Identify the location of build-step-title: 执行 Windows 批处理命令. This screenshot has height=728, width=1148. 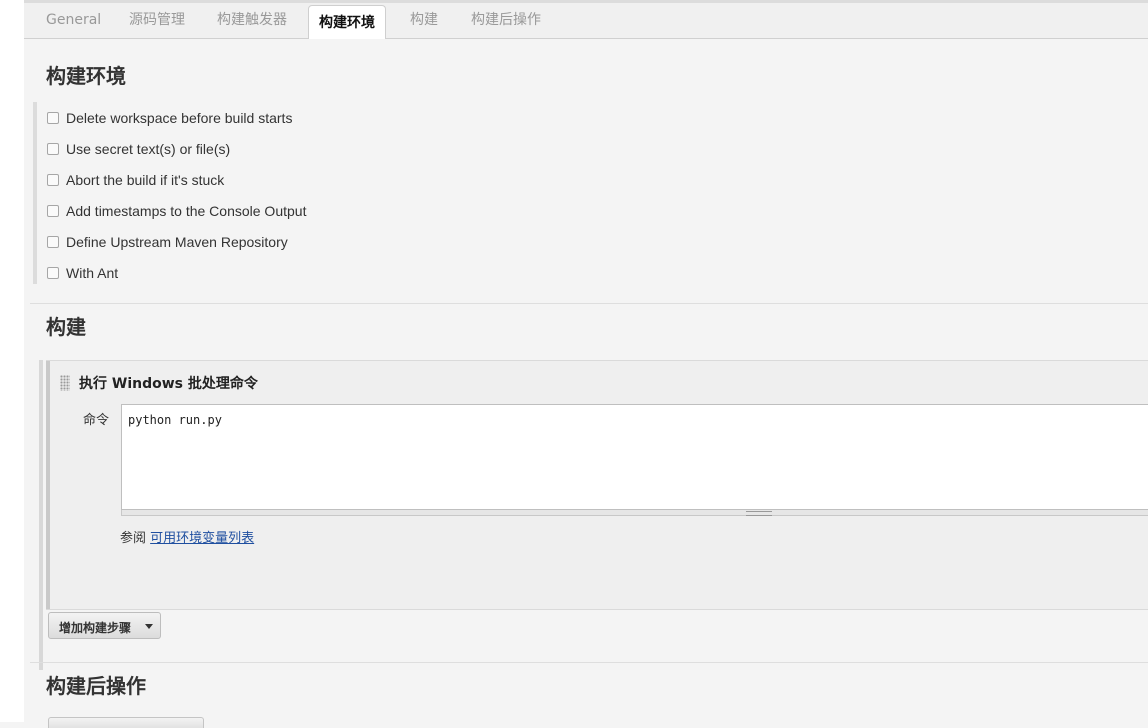
(168, 384).